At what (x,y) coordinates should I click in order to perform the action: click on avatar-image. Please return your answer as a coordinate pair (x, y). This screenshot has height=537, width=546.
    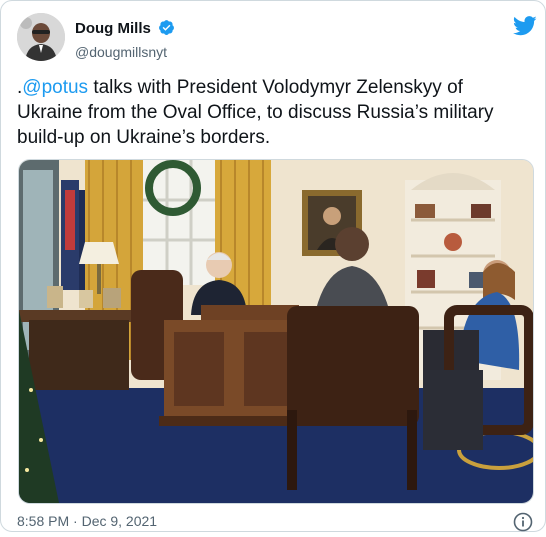
    Looking at the image, I should click on (41, 37).